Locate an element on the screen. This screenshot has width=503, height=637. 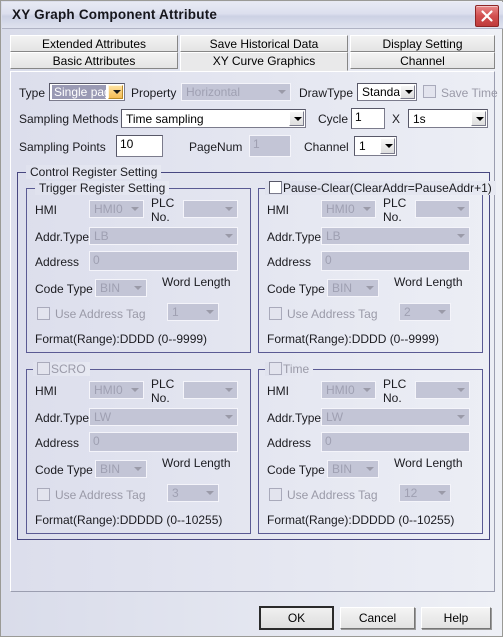
addr-type-combo: LW is located at coordinates (163, 417).